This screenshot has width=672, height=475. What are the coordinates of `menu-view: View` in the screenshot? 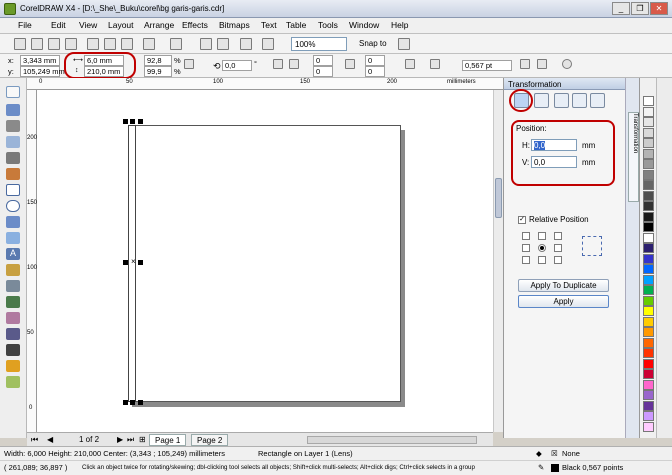 It's located at (88, 25).